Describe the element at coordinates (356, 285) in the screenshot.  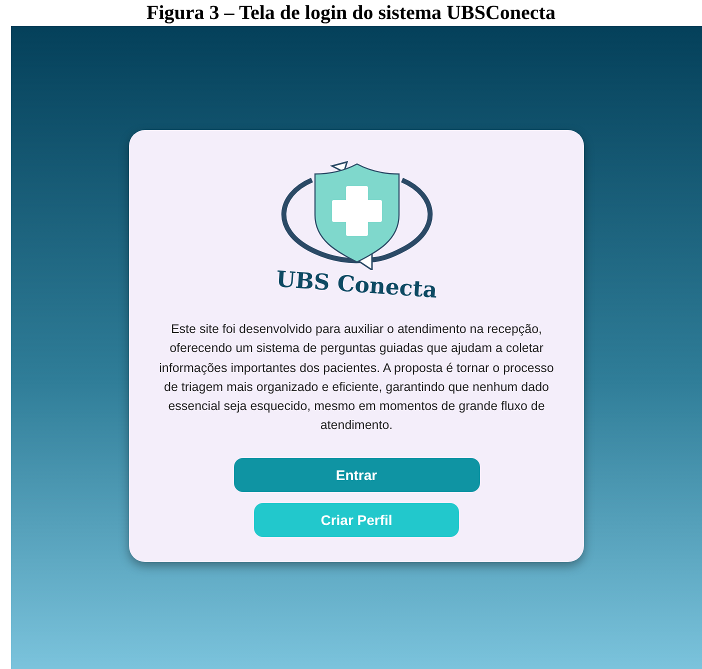
I see `logo-text: UBS Conecta` at that location.